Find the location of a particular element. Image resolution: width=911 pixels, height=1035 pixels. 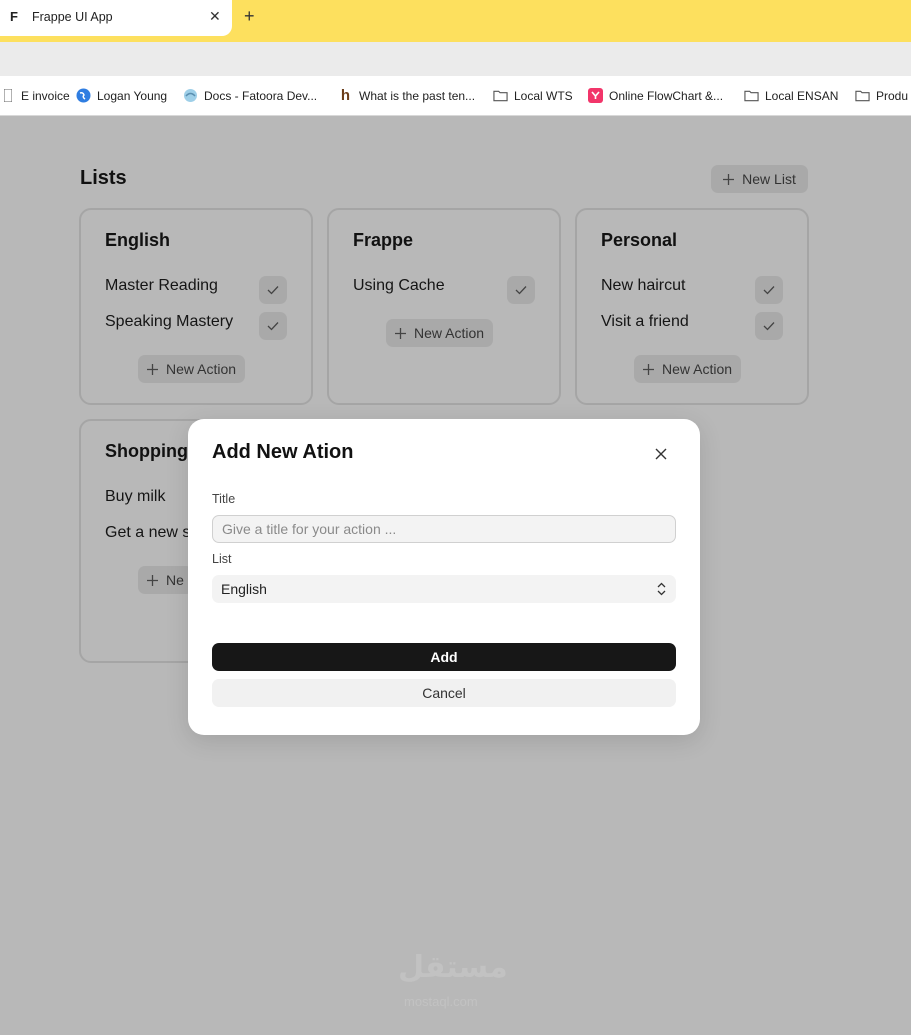

h-icon: h is located at coordinates (345, 95).